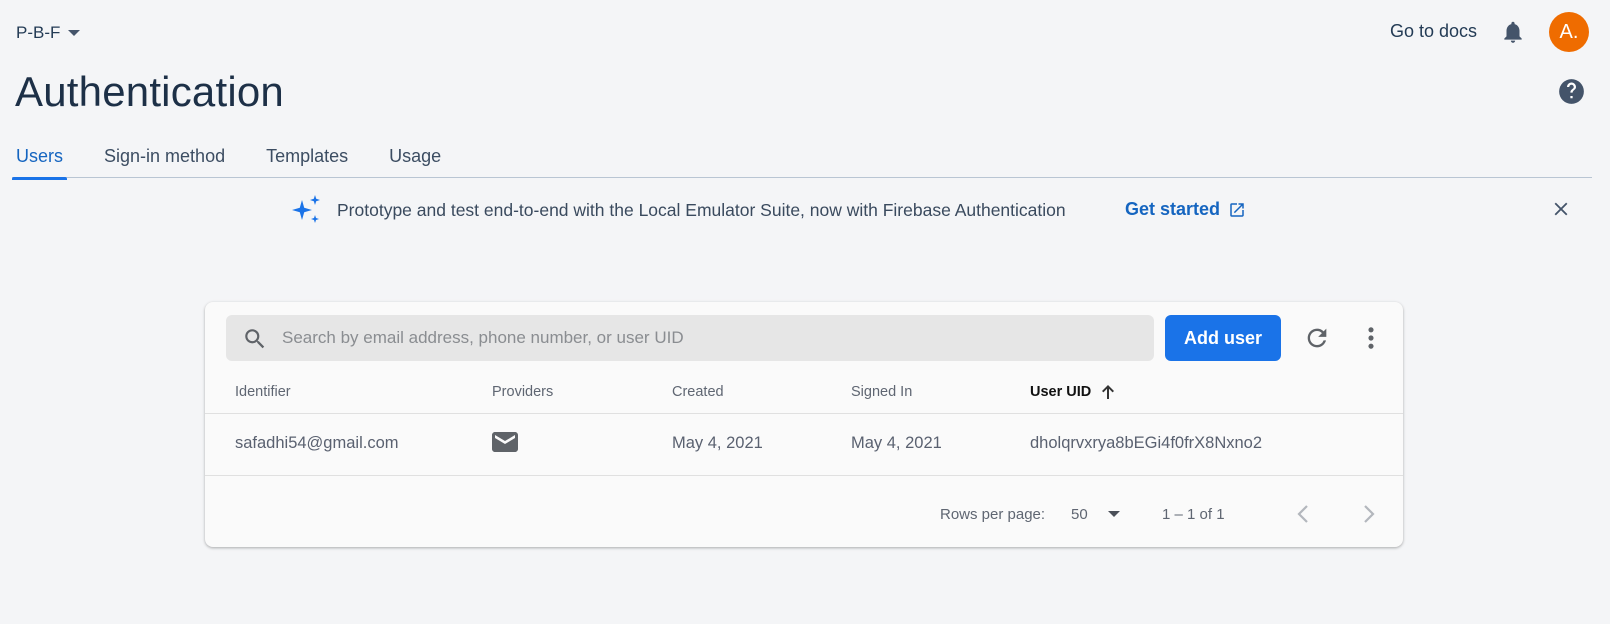  What do you see at coordinates (149, 91) in the screenshot?
I see `page-title: Authentication` at bounding box center [149, 91].